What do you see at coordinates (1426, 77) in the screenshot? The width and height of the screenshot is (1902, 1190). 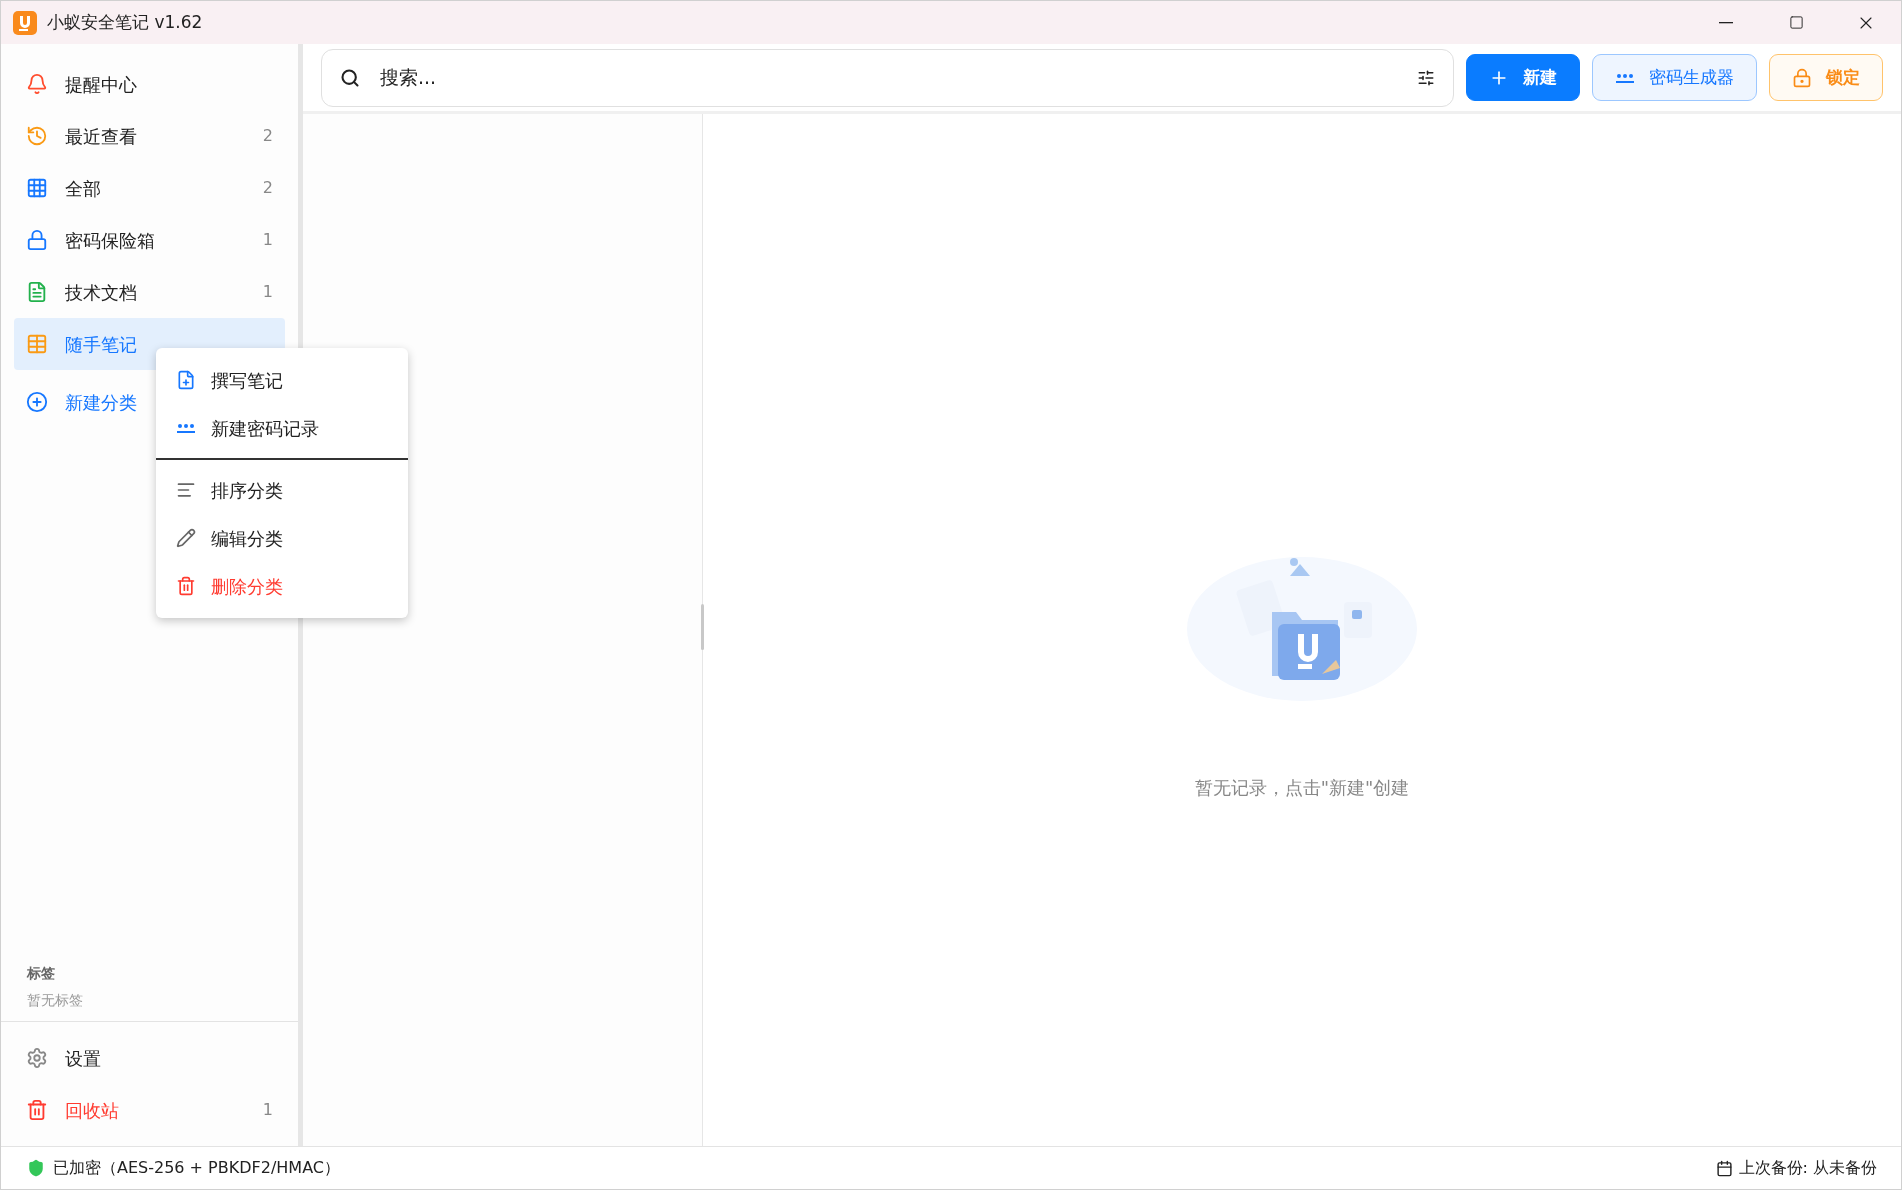 I see `filter-icon` at bounding box center [1426, 77].